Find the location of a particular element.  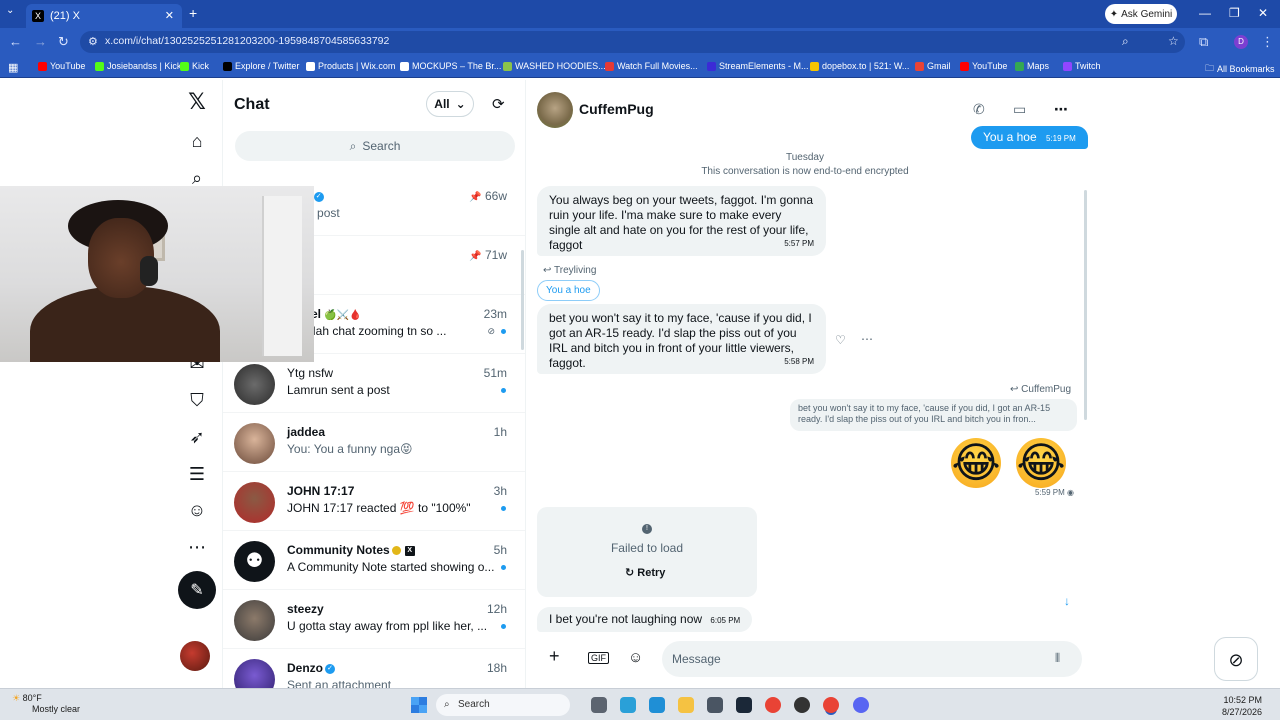

start-icon is located at coordinates (419, 705).